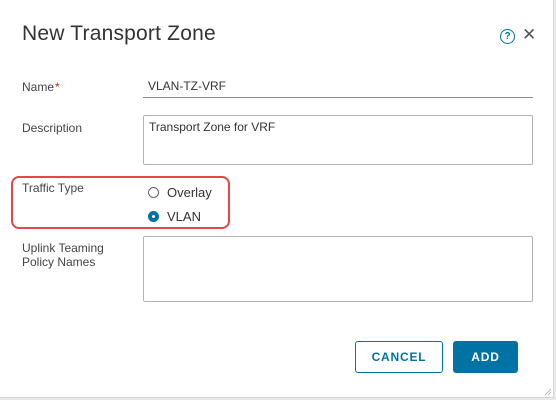 The width and height of the screenshot is (556, 400). I want to click on radio-vlan-label: VLAN, so click(184, 216).